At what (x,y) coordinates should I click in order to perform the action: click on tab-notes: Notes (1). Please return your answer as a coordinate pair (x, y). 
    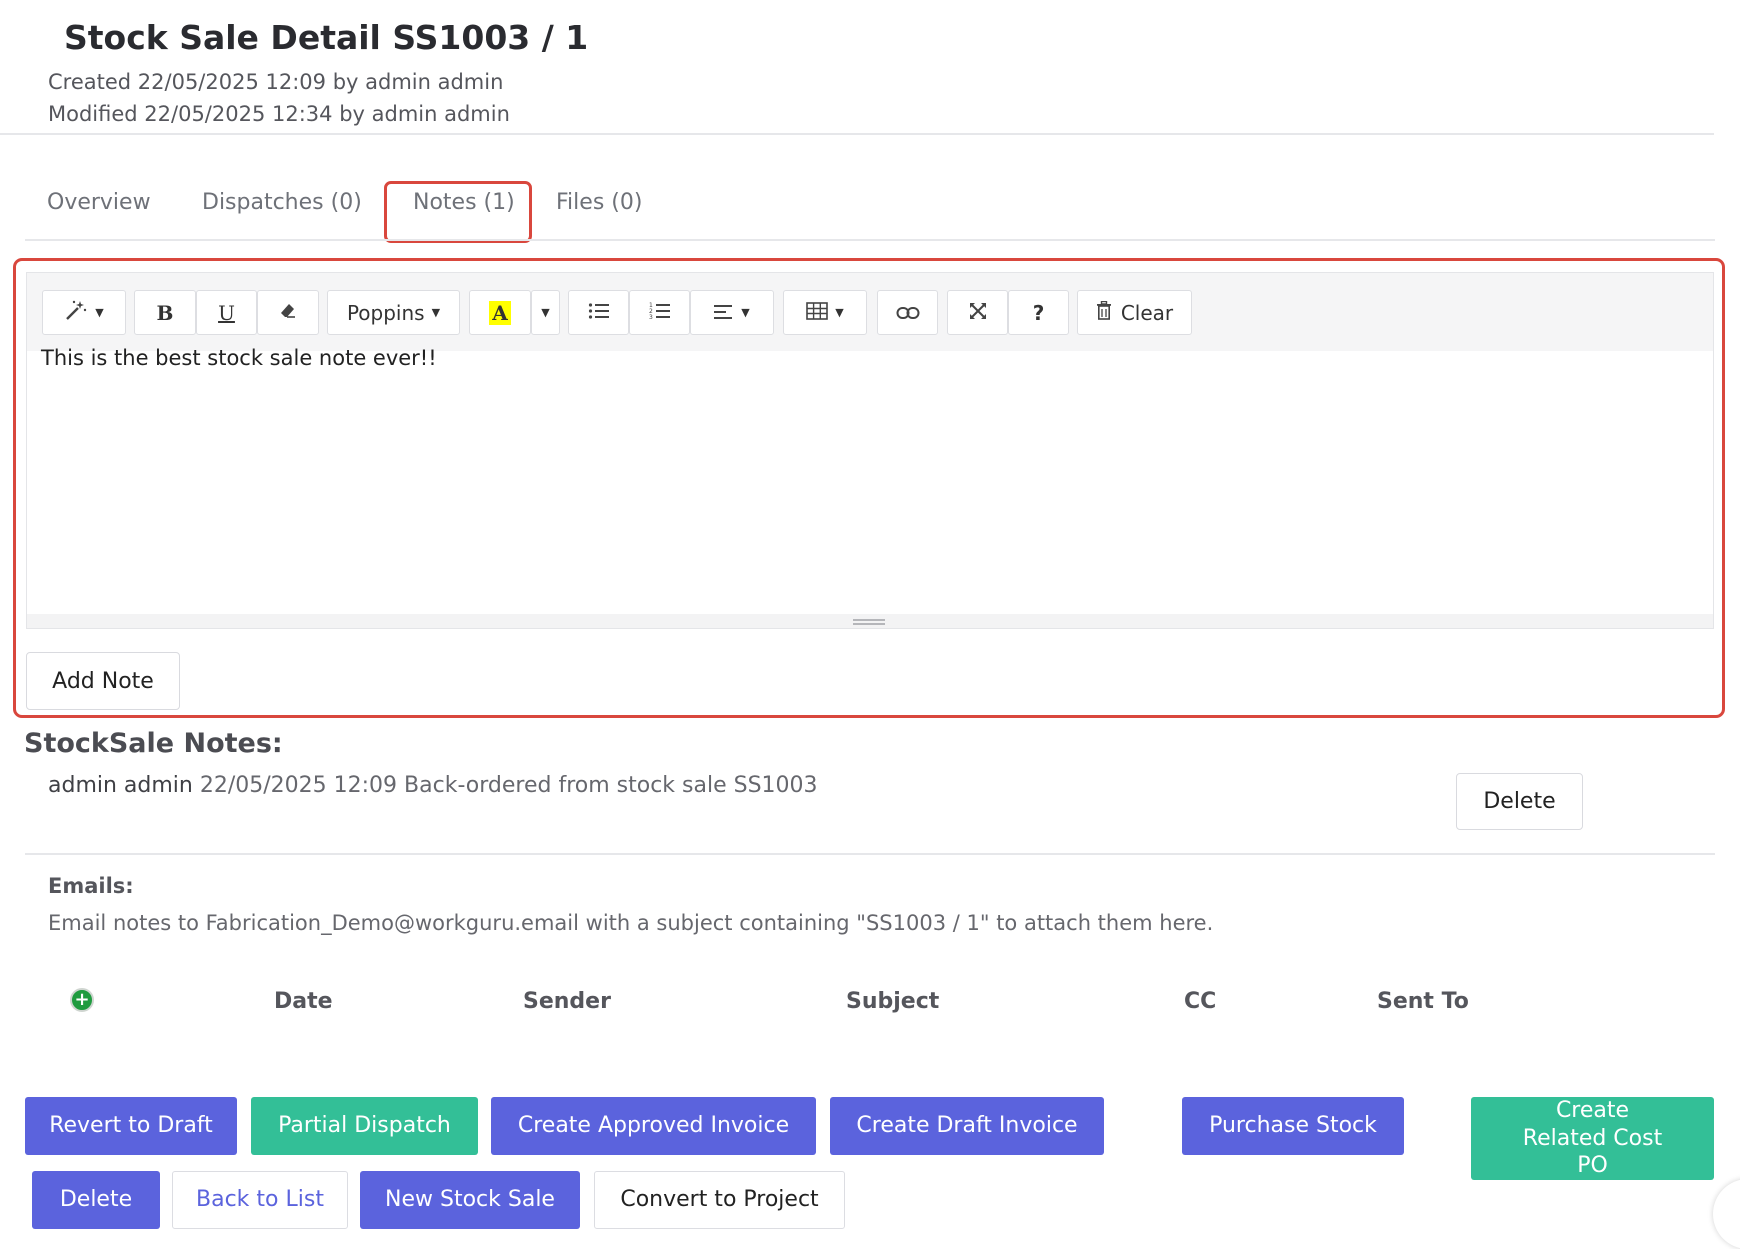
    Looking at the image, I should click on (464, 202).